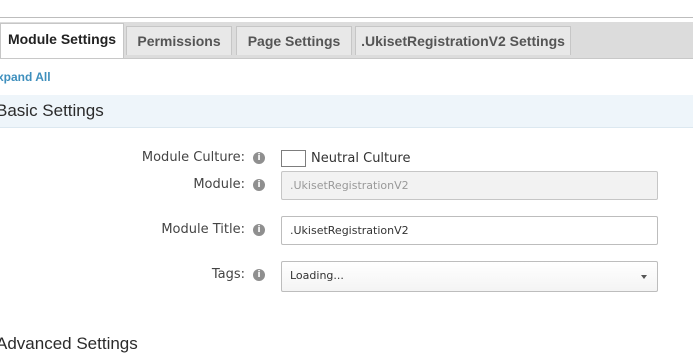 This screenshot has width=693, height=354. What do you see at coordinates (52, 110) in the screenshot?
I see `section-title: Basic Settings` at bounding box center [52, 110].